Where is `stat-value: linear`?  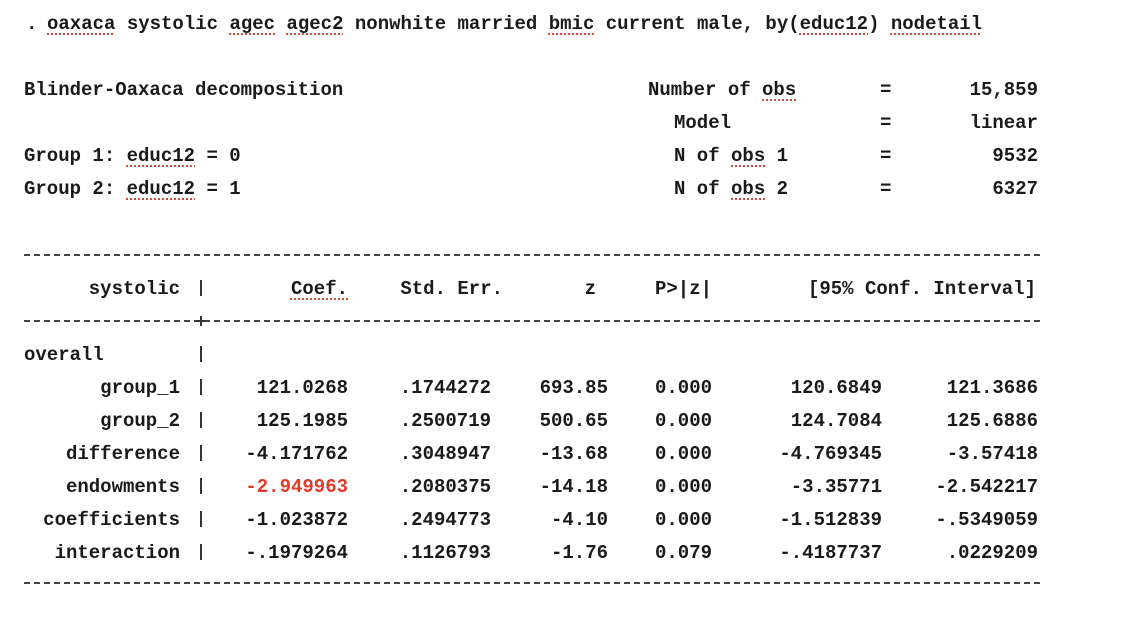
stat-value: linear is located at coordinates (1003, 123).